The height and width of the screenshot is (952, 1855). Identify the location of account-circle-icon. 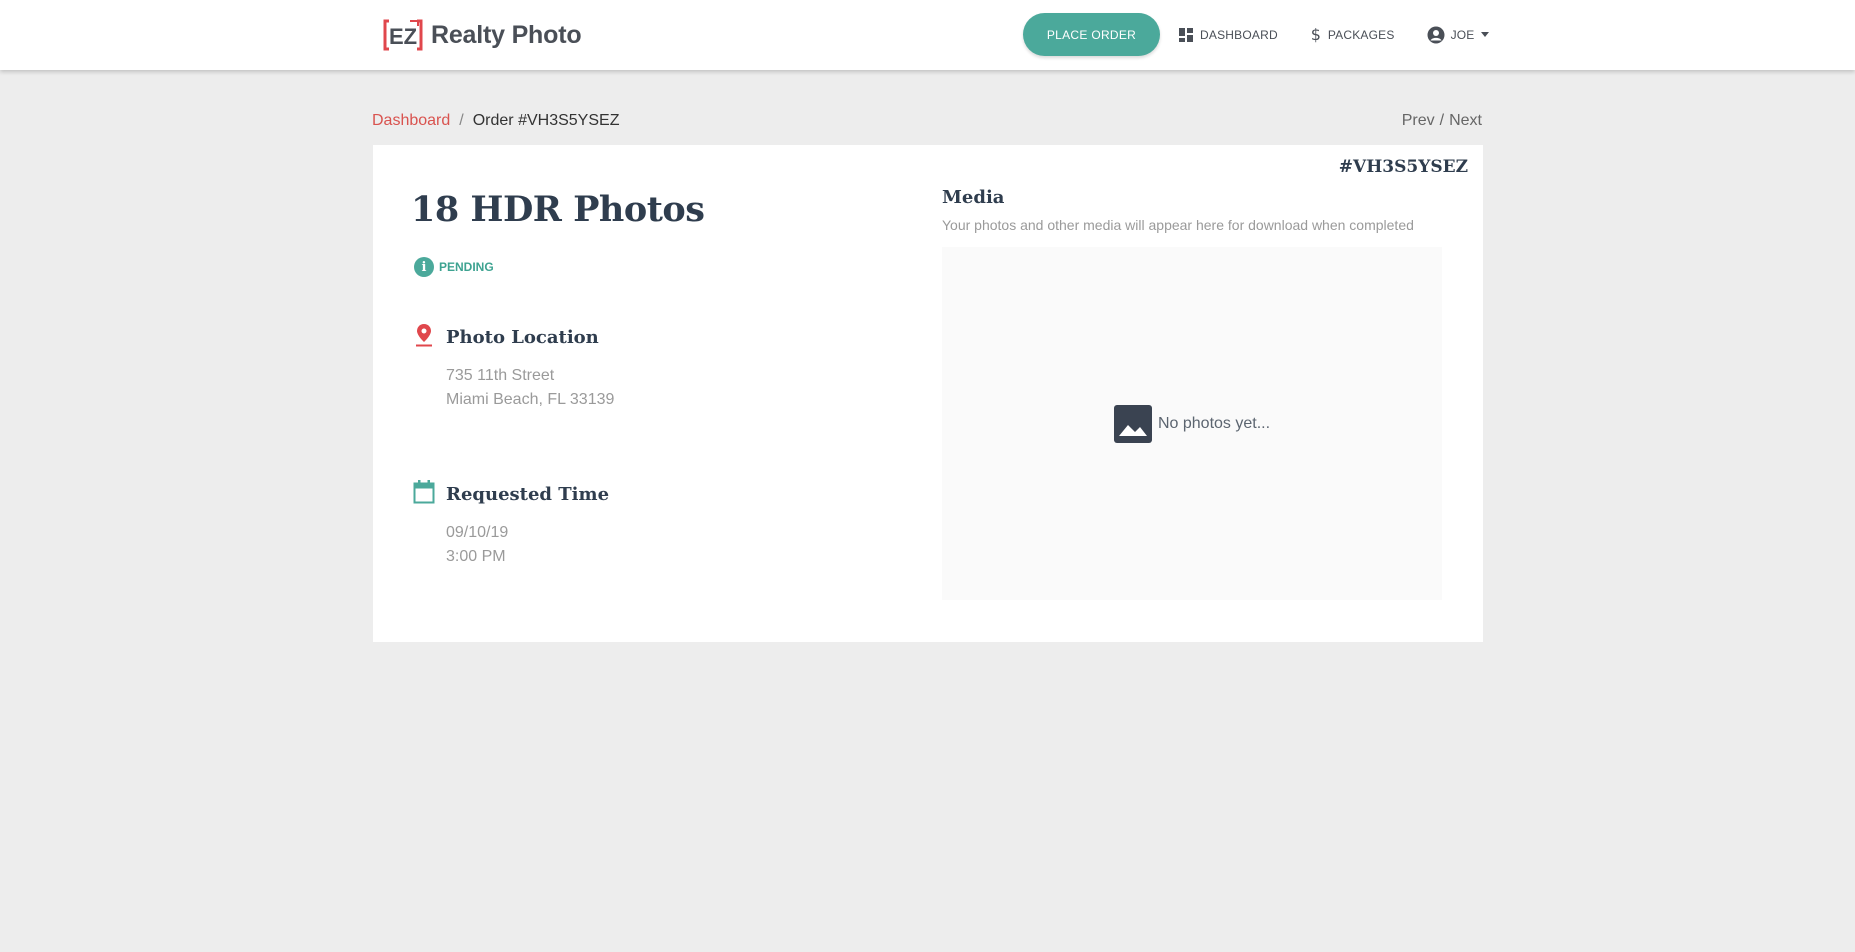
(1436, 34).